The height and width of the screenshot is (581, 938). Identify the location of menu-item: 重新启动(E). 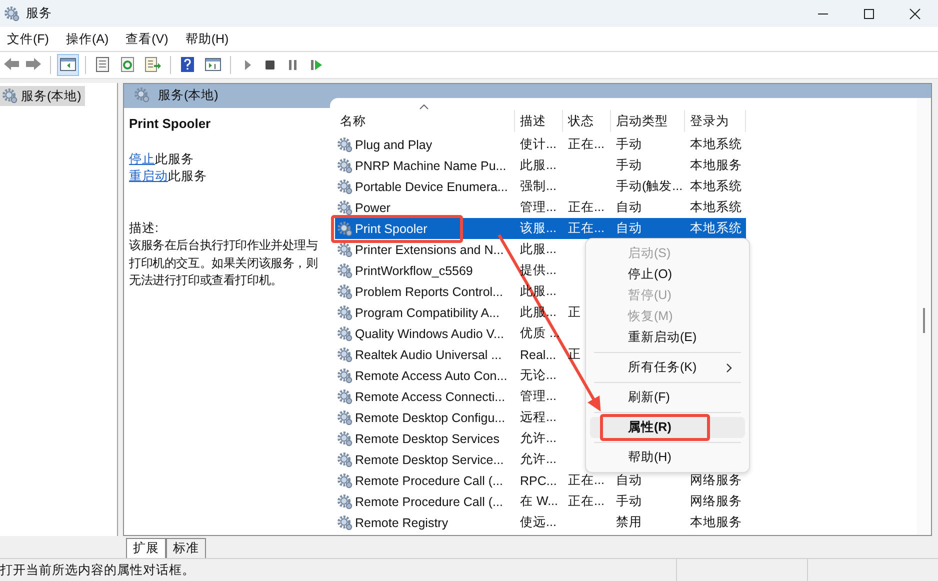
(667, 337).